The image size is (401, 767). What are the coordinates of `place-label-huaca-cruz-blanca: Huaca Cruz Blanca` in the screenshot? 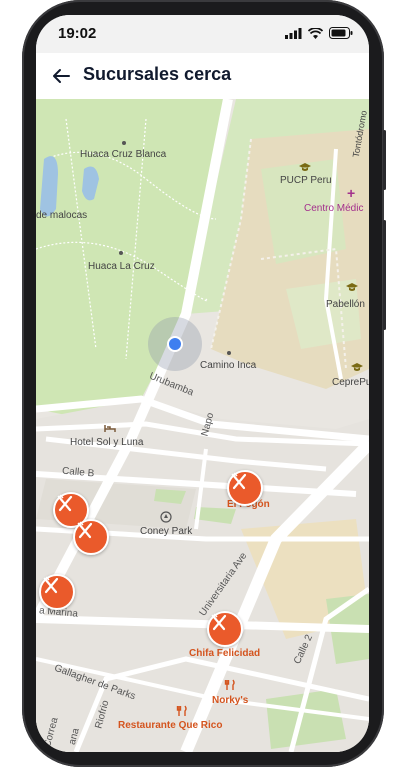 It's located at (123, 154).